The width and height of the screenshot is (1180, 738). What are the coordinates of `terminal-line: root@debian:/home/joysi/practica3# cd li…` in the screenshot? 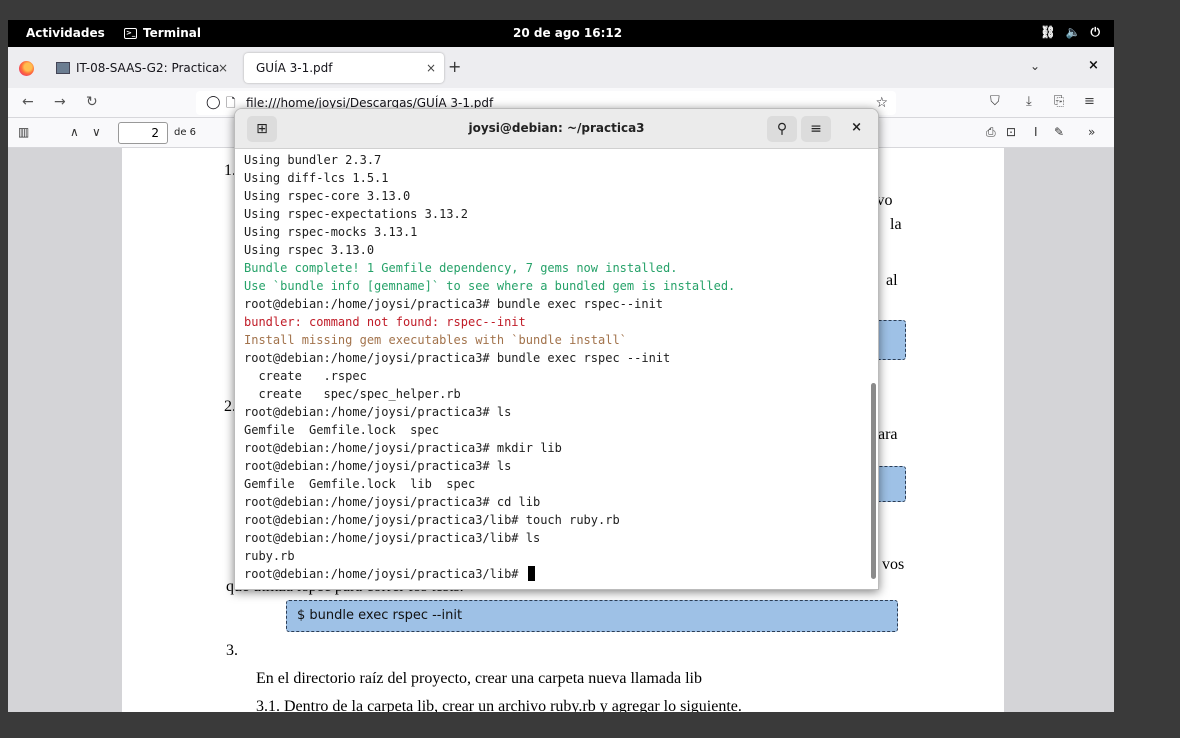 It's located at (392, 502).